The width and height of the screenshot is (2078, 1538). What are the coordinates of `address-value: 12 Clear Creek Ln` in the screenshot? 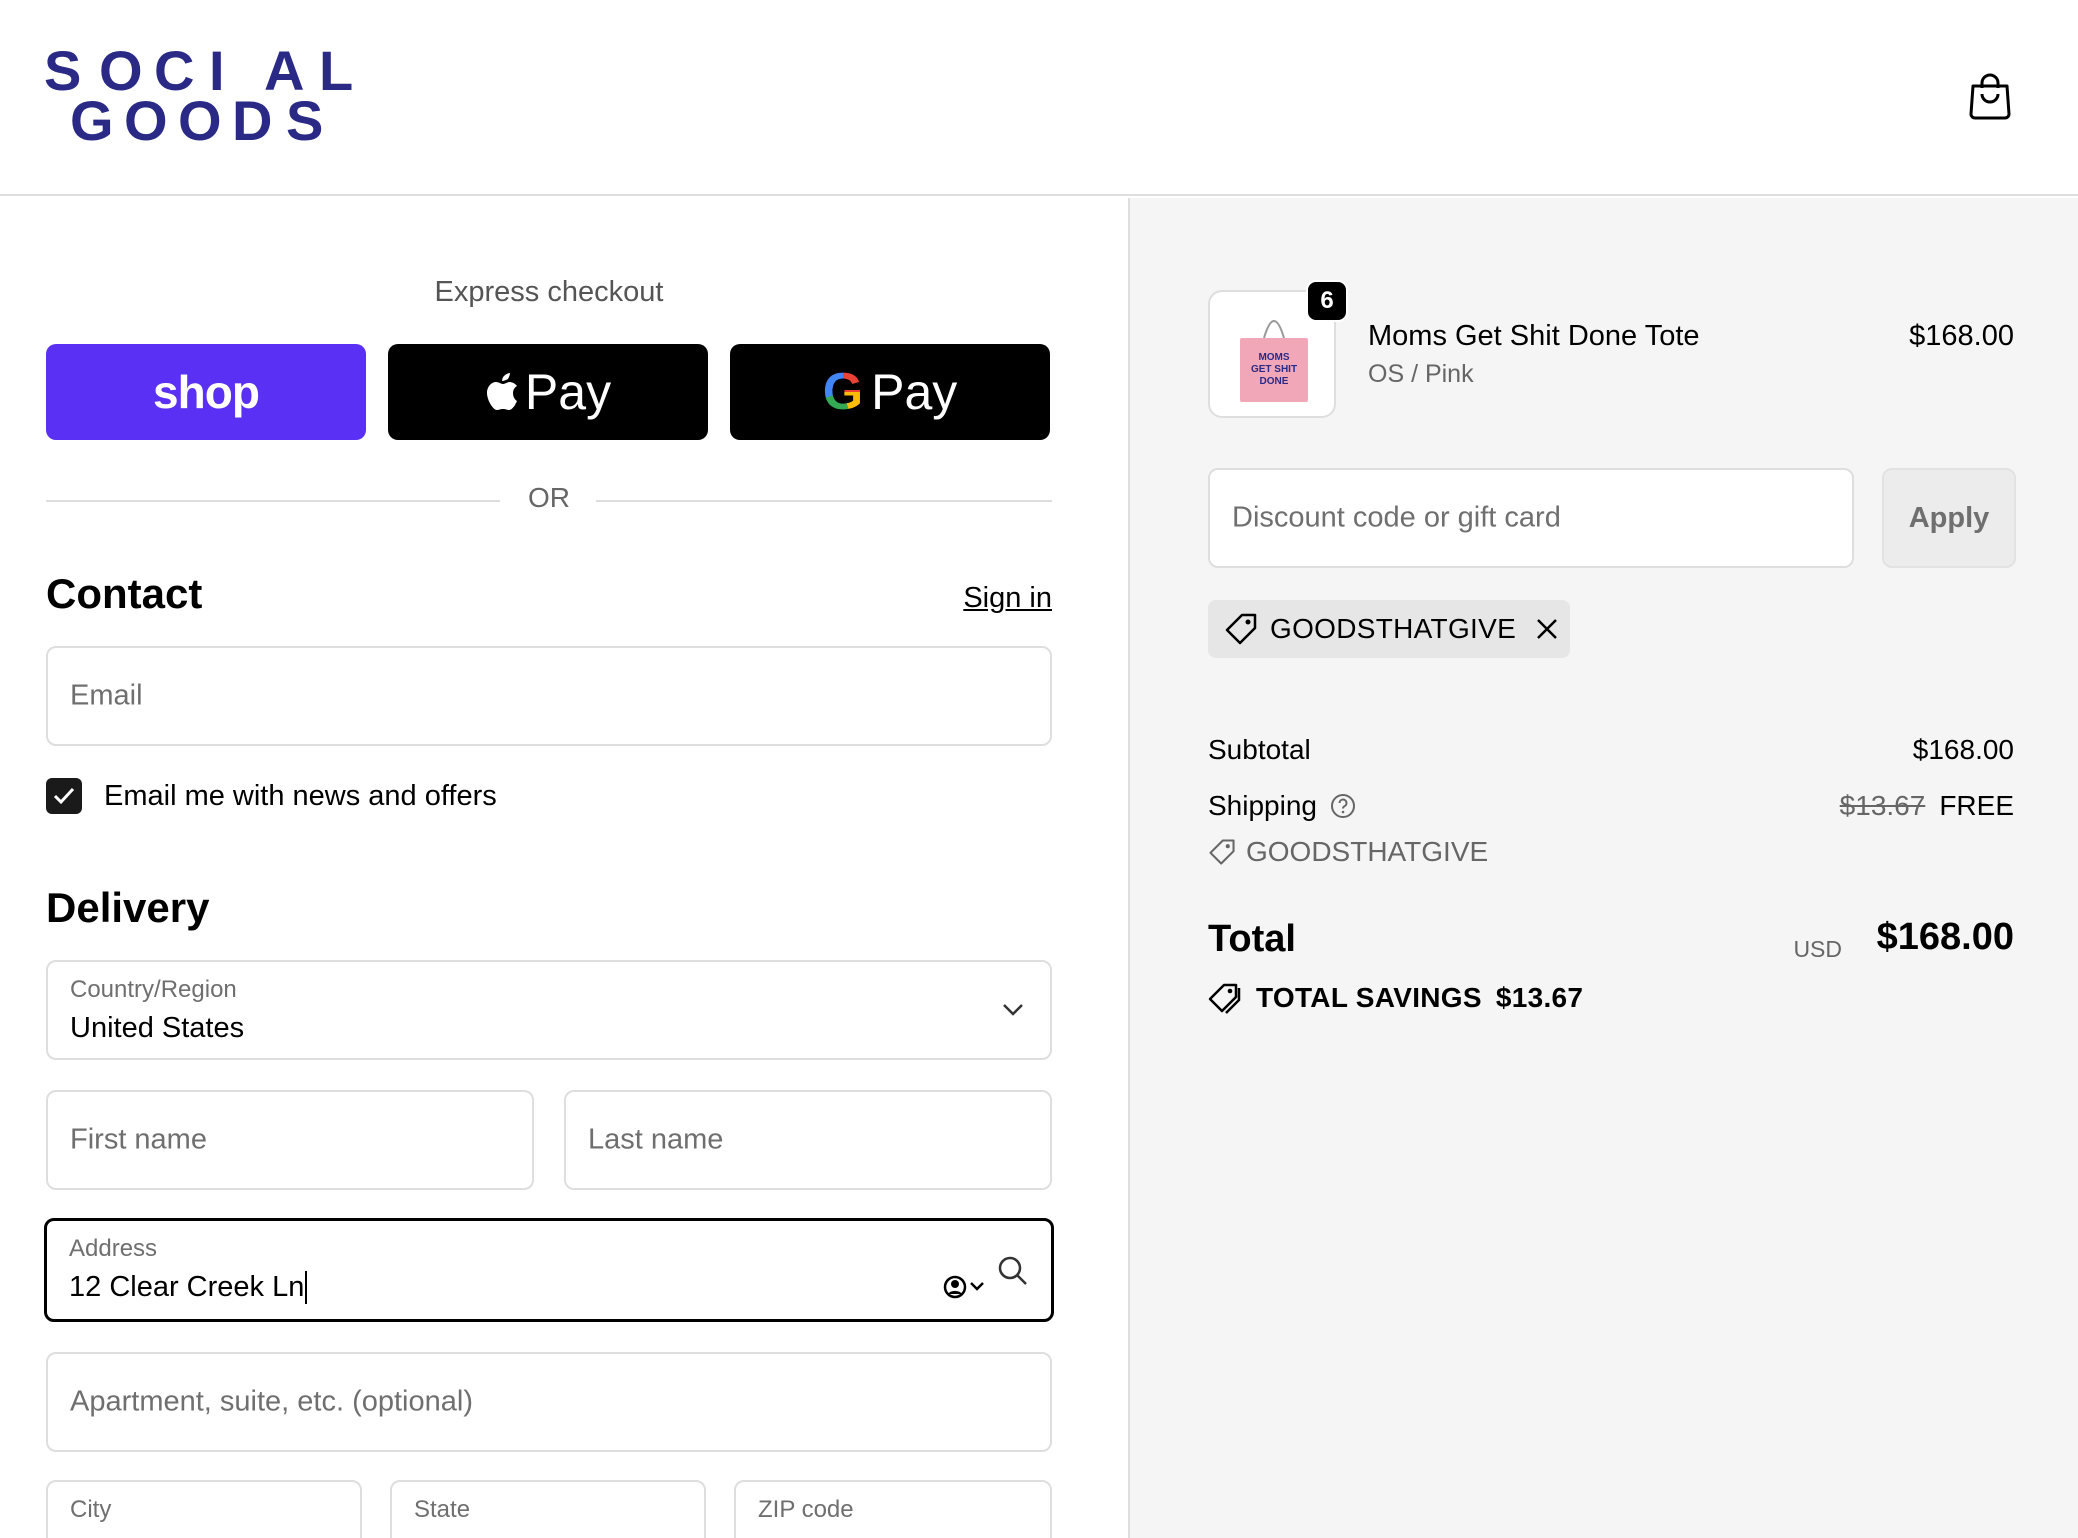 It's located at (188, 1287).